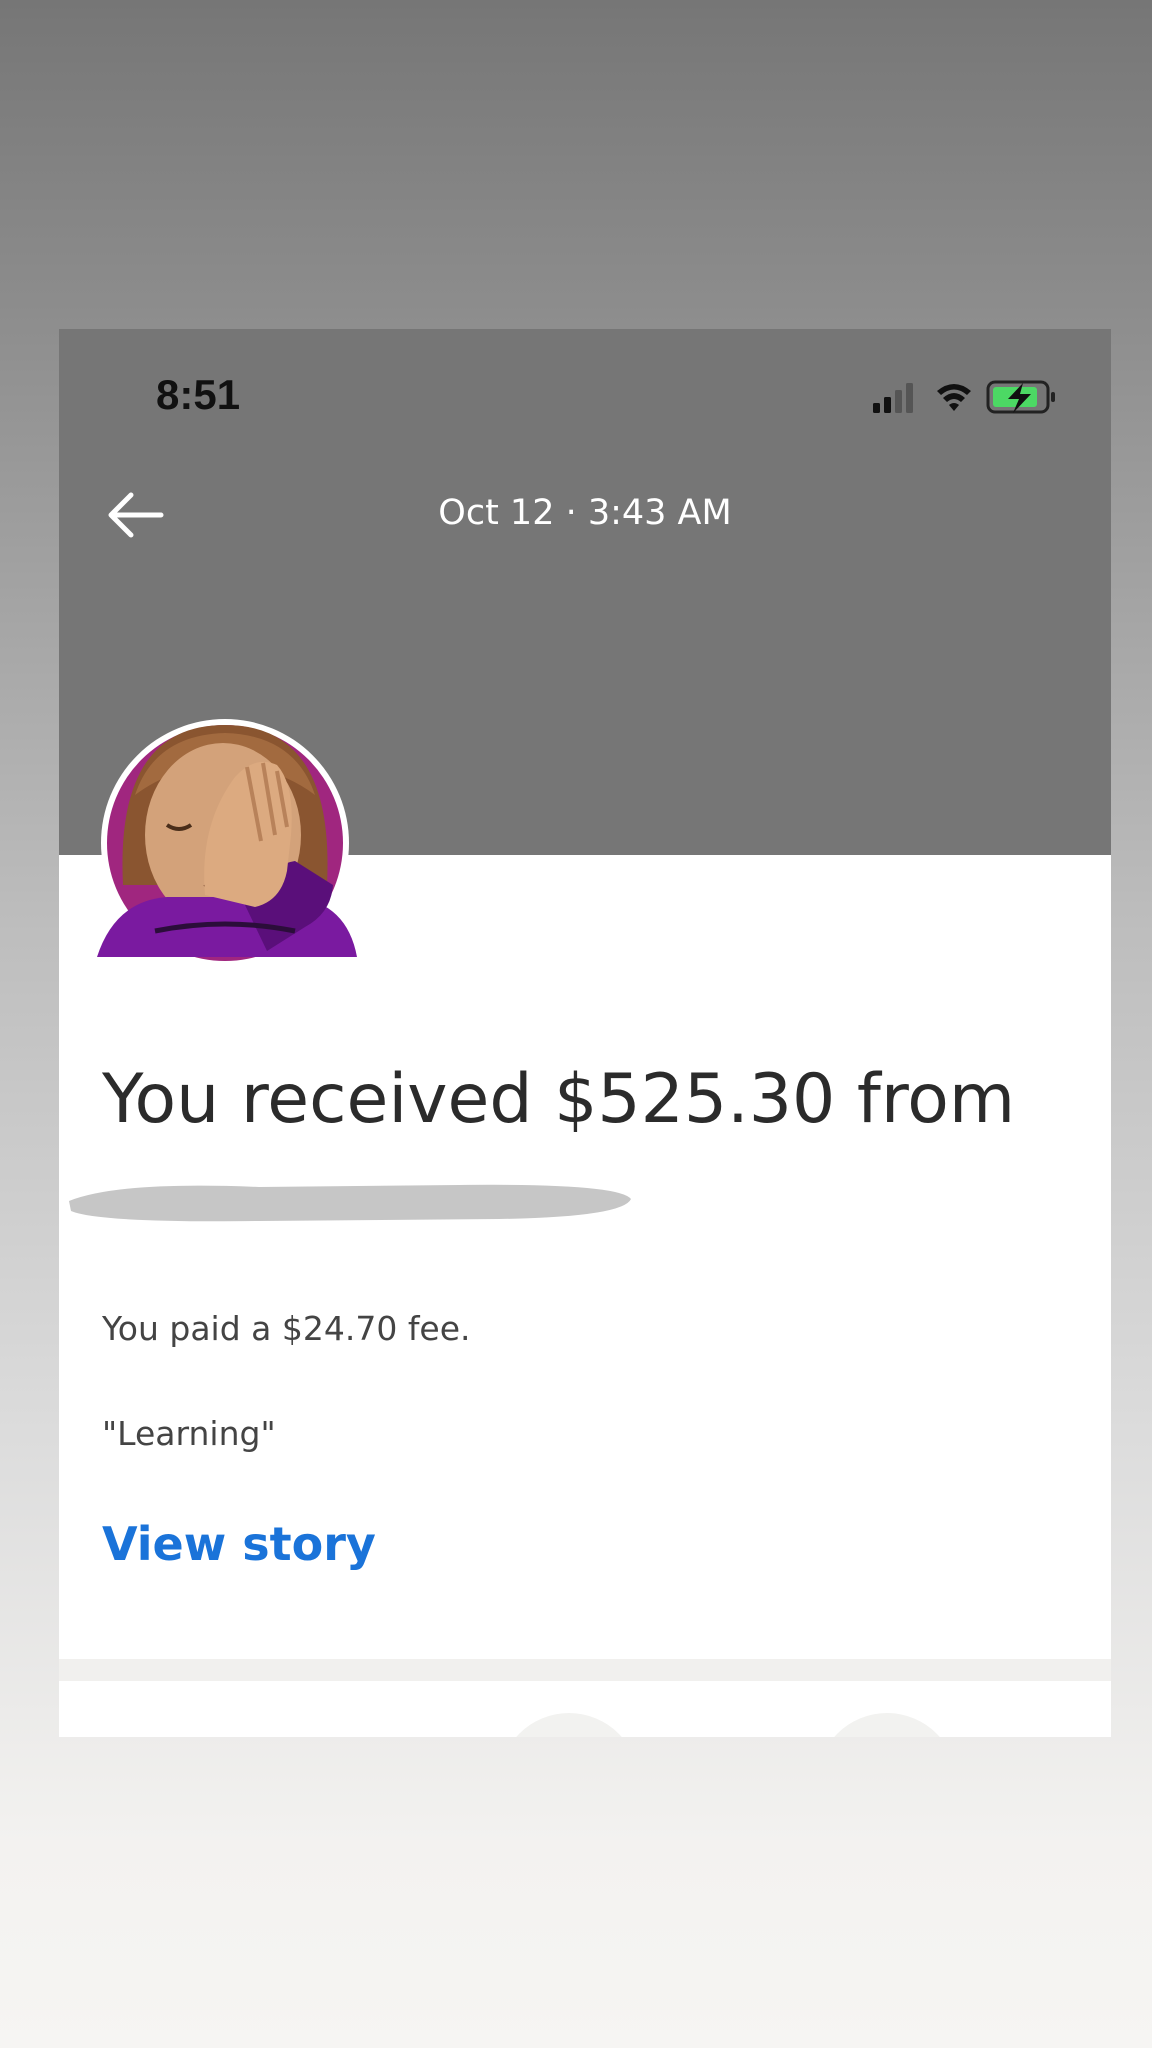  I want to click on section-divider, so click(585, 1670).